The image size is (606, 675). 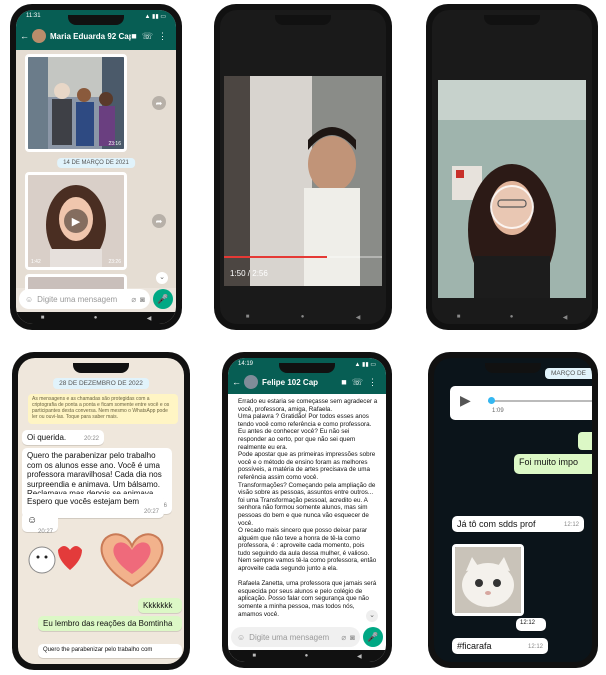 I want to click on video-frame, so click(x=303, y=181).